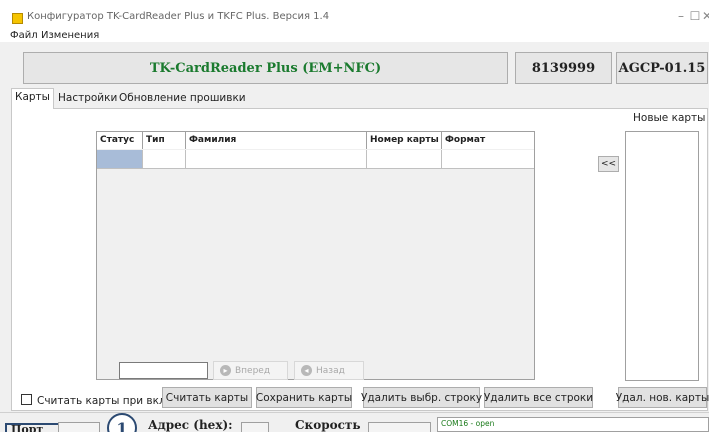 The height and width of the screenshot is (432, 709). What do you see at coordinates (79, 427) in the screenshot?
I see `port-select` at bounding box center [79, 427].